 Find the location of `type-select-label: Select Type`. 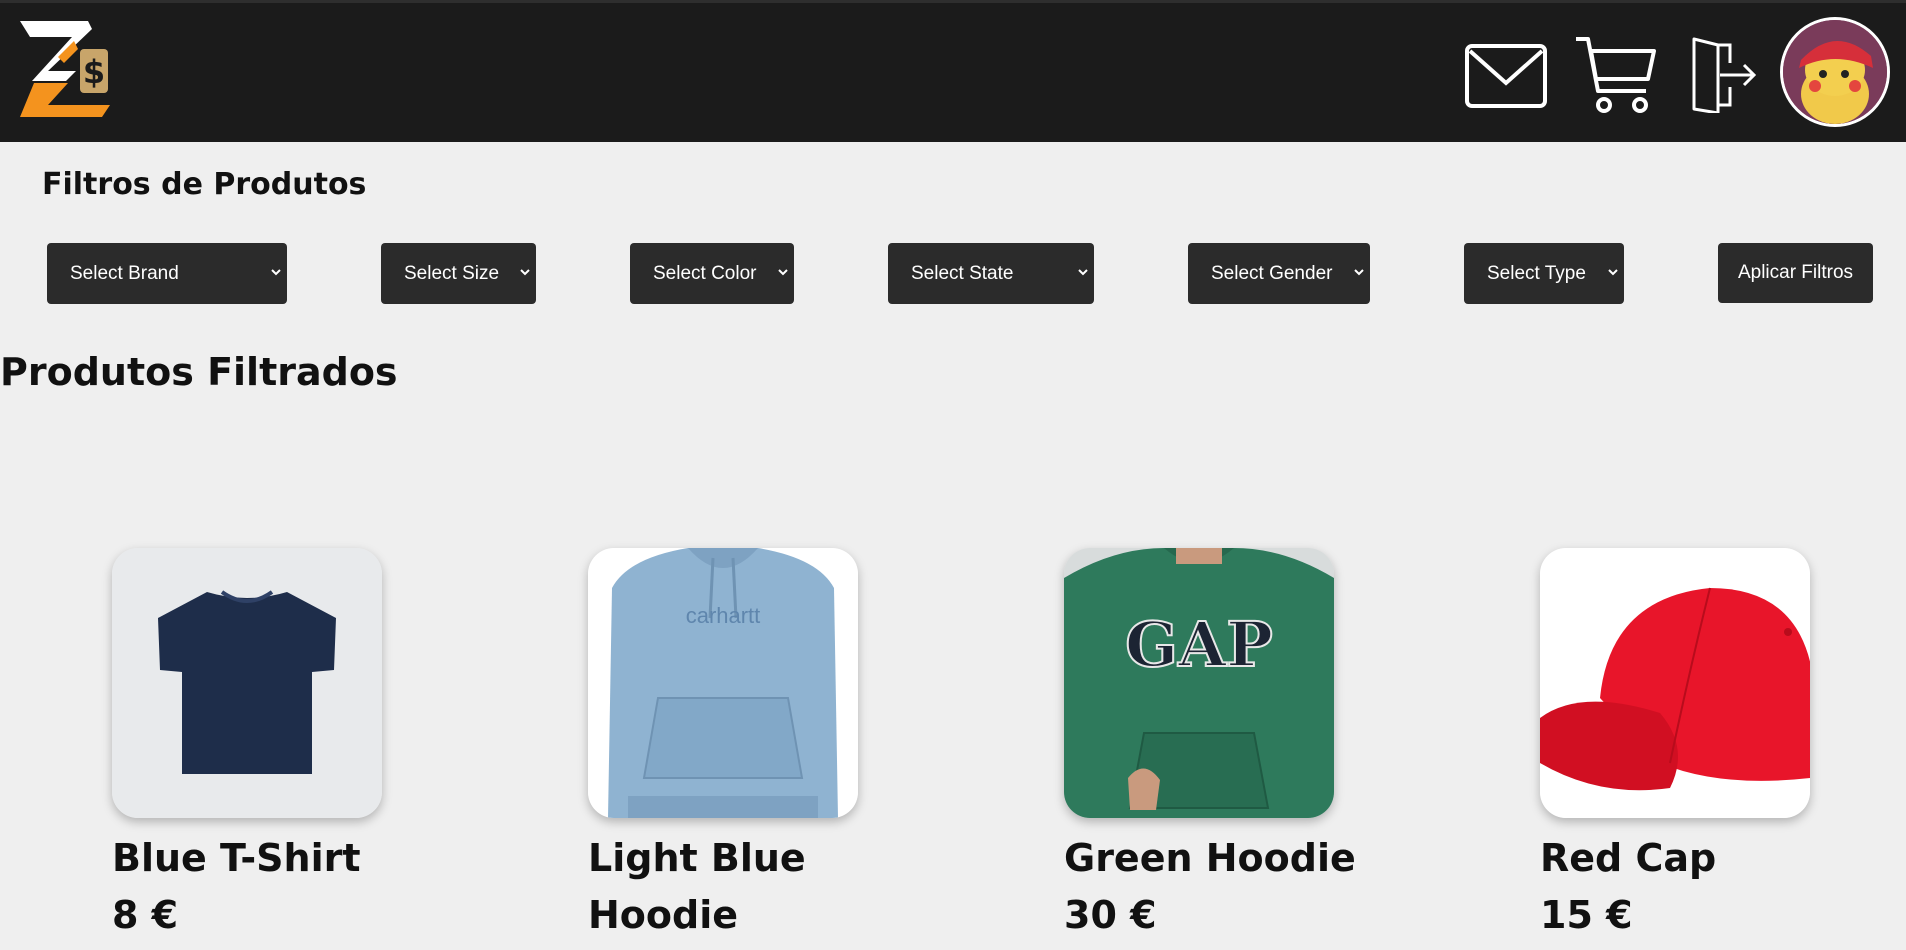

type-select-label: Select Type is located at coordinates (1536, 273).